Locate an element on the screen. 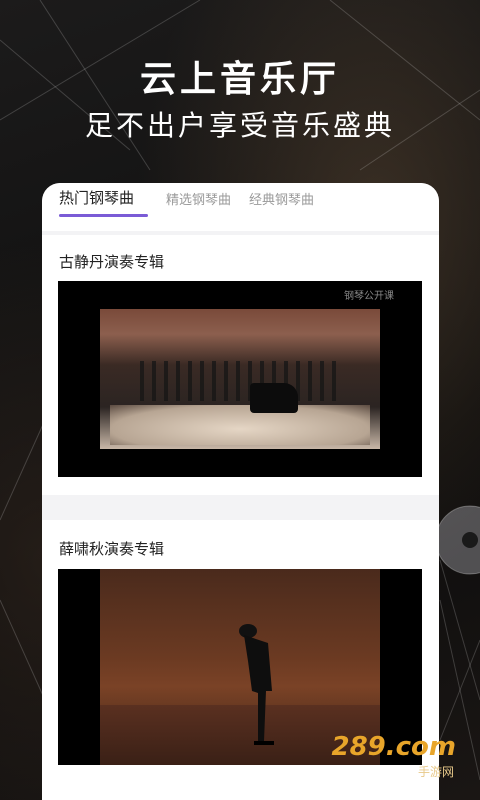 The image size is (480, 800). bowing-performer is located at coordinates (256, 684).